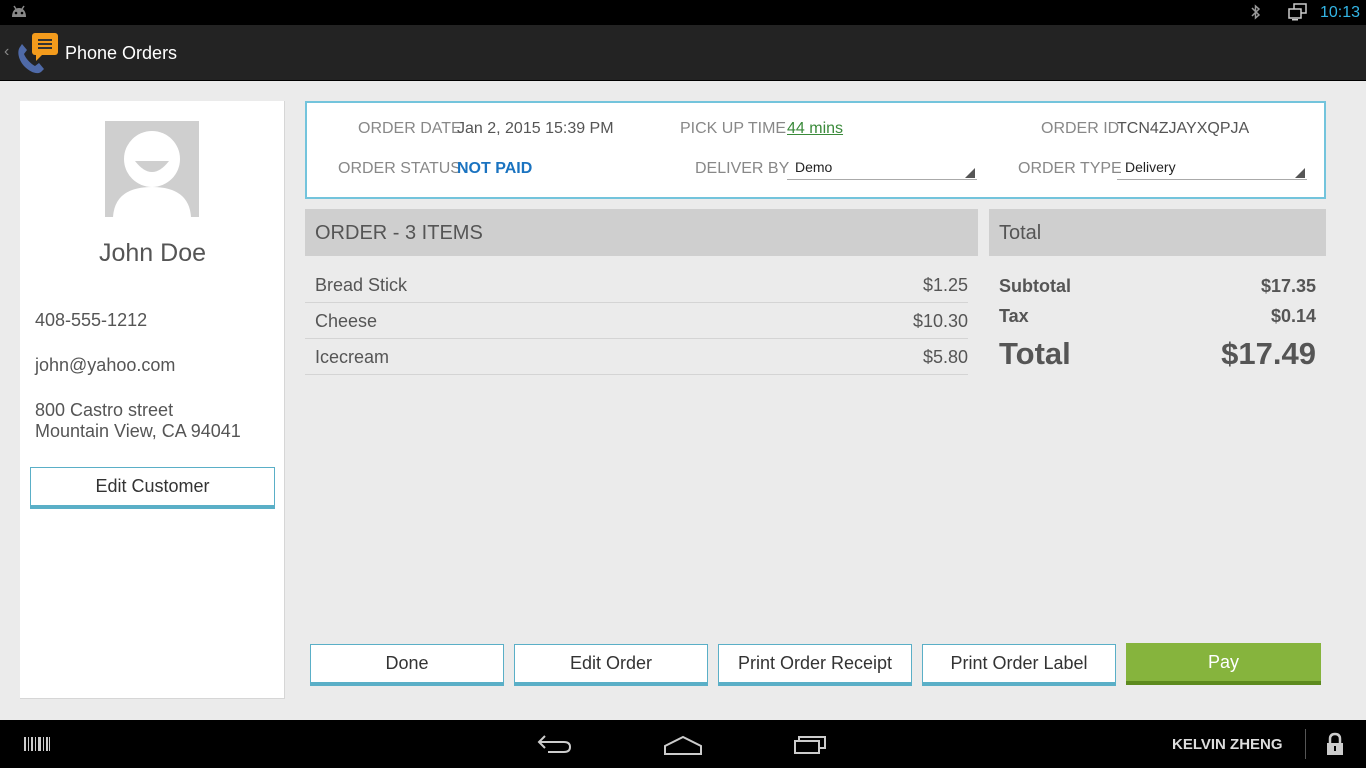 The height and width of the screenshot is (768, 1366). Describe the element at coordinates (683, 12) in the screenshot. I see `status-bar: 10:13` at that location.